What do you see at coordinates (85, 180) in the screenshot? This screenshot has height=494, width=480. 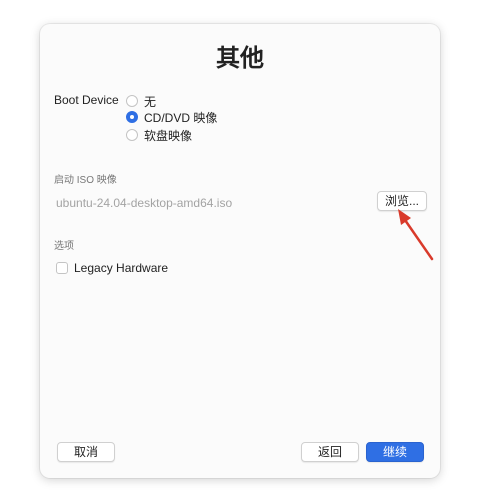 I see `iso-section-title: 启动 ISO 映像` at bounding box center [85, 180].